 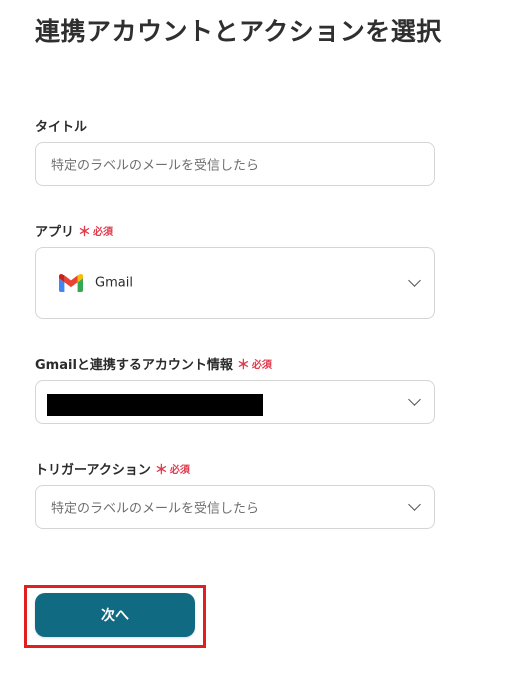 What do you see at coordinates (155, 405) in the screenshot?
I see `redacted-account-value` at bounding box center [155, 405].